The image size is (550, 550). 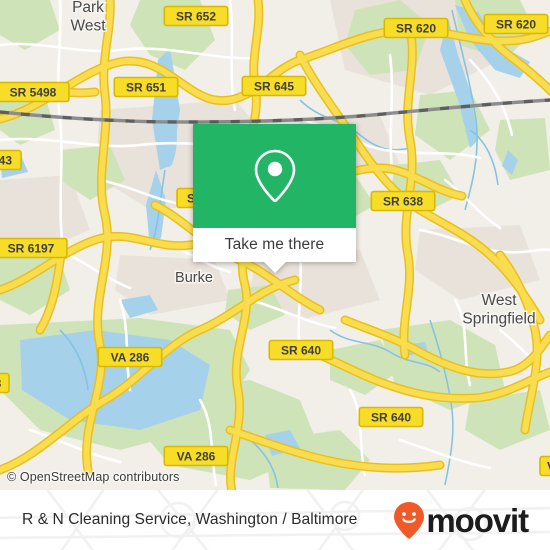 I want to click on road-shield-label: SR 652, so click(x=196, y=16).